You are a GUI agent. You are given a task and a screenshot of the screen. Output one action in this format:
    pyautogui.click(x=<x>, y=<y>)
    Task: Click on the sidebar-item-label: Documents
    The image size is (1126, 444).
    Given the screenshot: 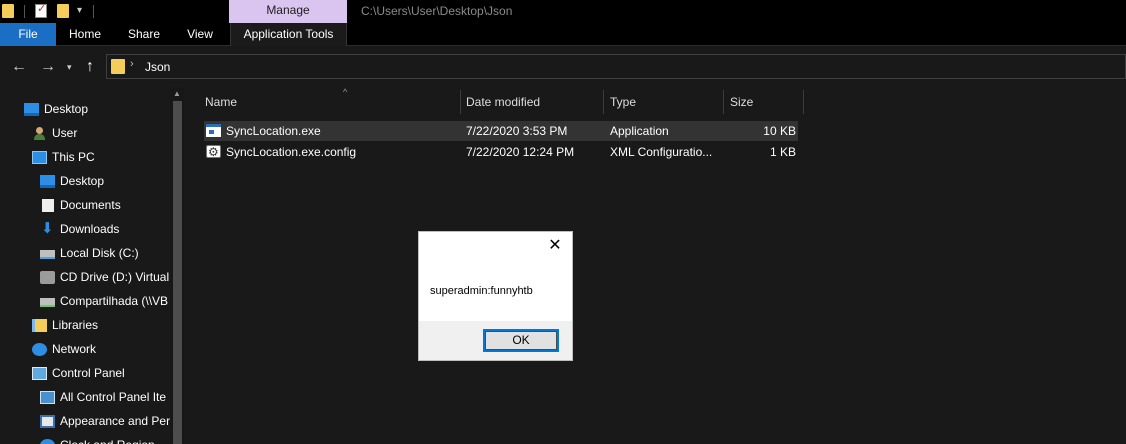 What is the action you would take?
    pyautogui.click(x=90, y=205)
    